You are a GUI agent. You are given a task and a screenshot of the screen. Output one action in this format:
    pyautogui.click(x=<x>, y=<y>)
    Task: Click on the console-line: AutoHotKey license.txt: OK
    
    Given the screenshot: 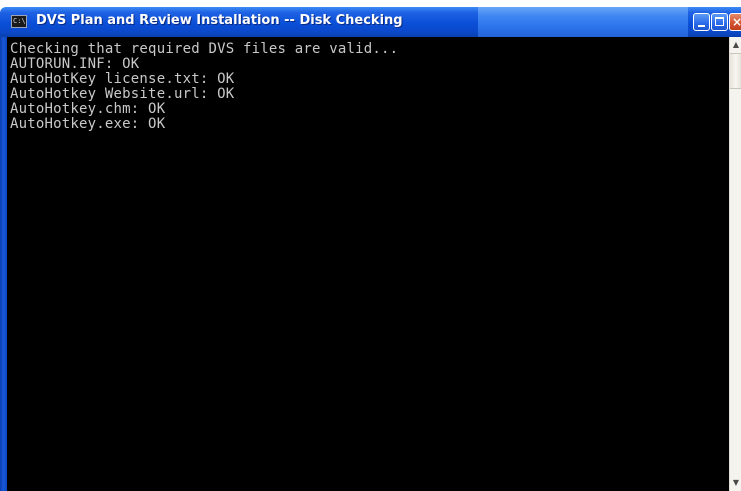 What is the action you would take?
    pyautogui.click(x=122, y=79)
    